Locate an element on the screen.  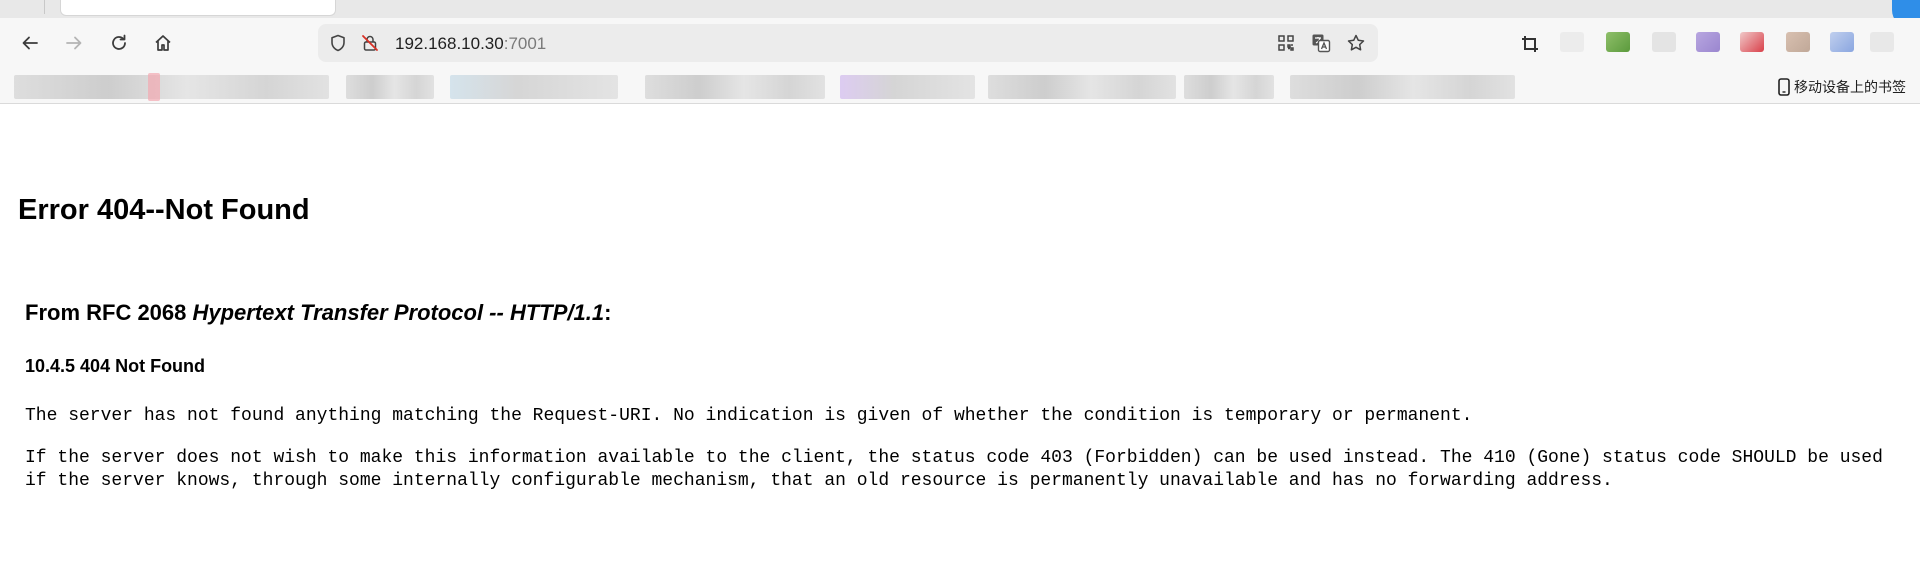
crop-icon is located at coordinates (1530, 44).